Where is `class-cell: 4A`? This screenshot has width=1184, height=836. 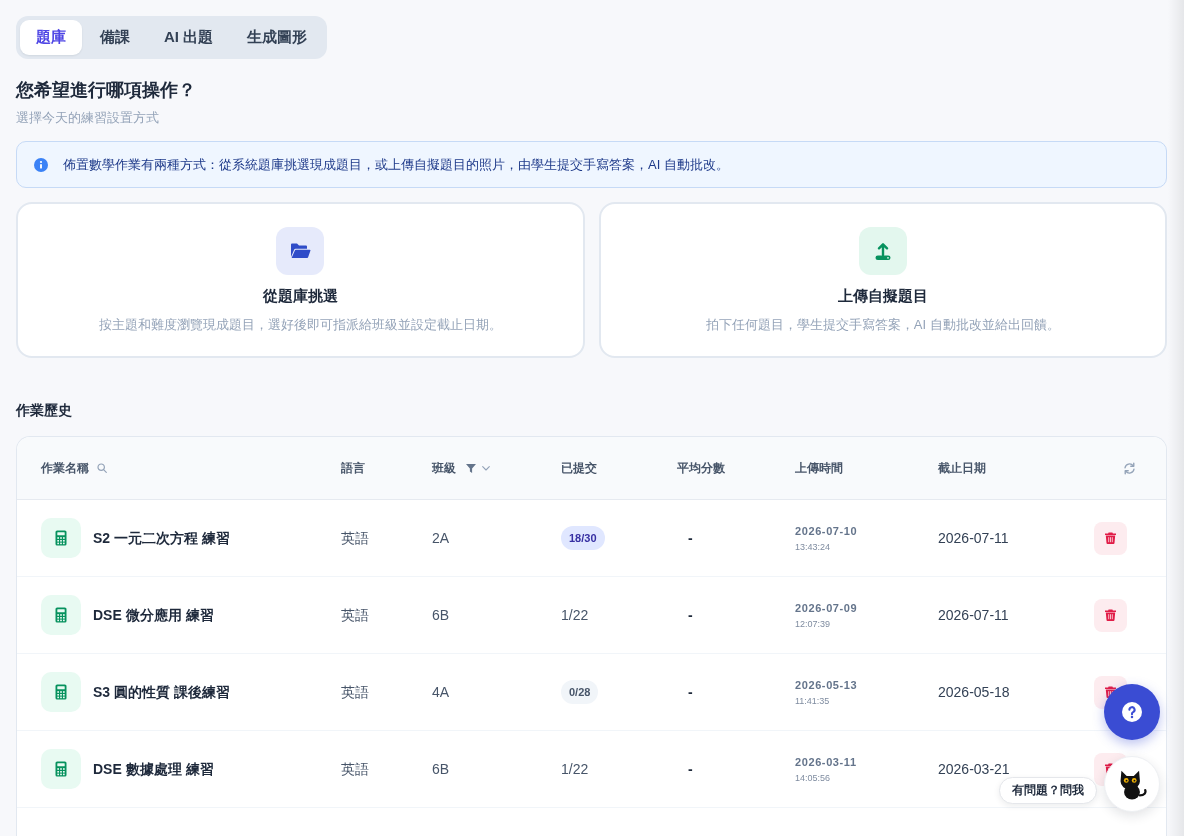
class-cell: 4A is located at coordinates (441, 692).